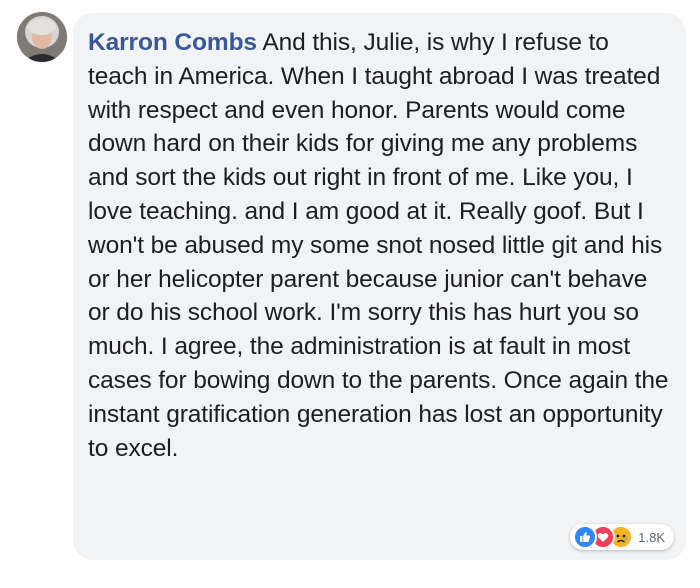  I want to click on reactions-summary: 1.8K, so click(622, 537).